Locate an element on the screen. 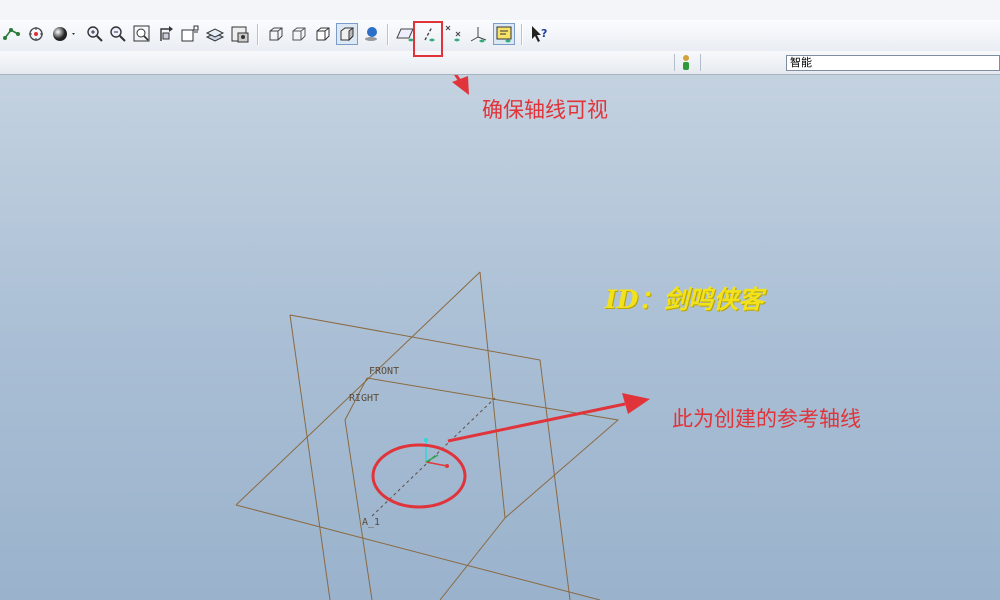  display-style-icon is located at coordinates (64, 34).